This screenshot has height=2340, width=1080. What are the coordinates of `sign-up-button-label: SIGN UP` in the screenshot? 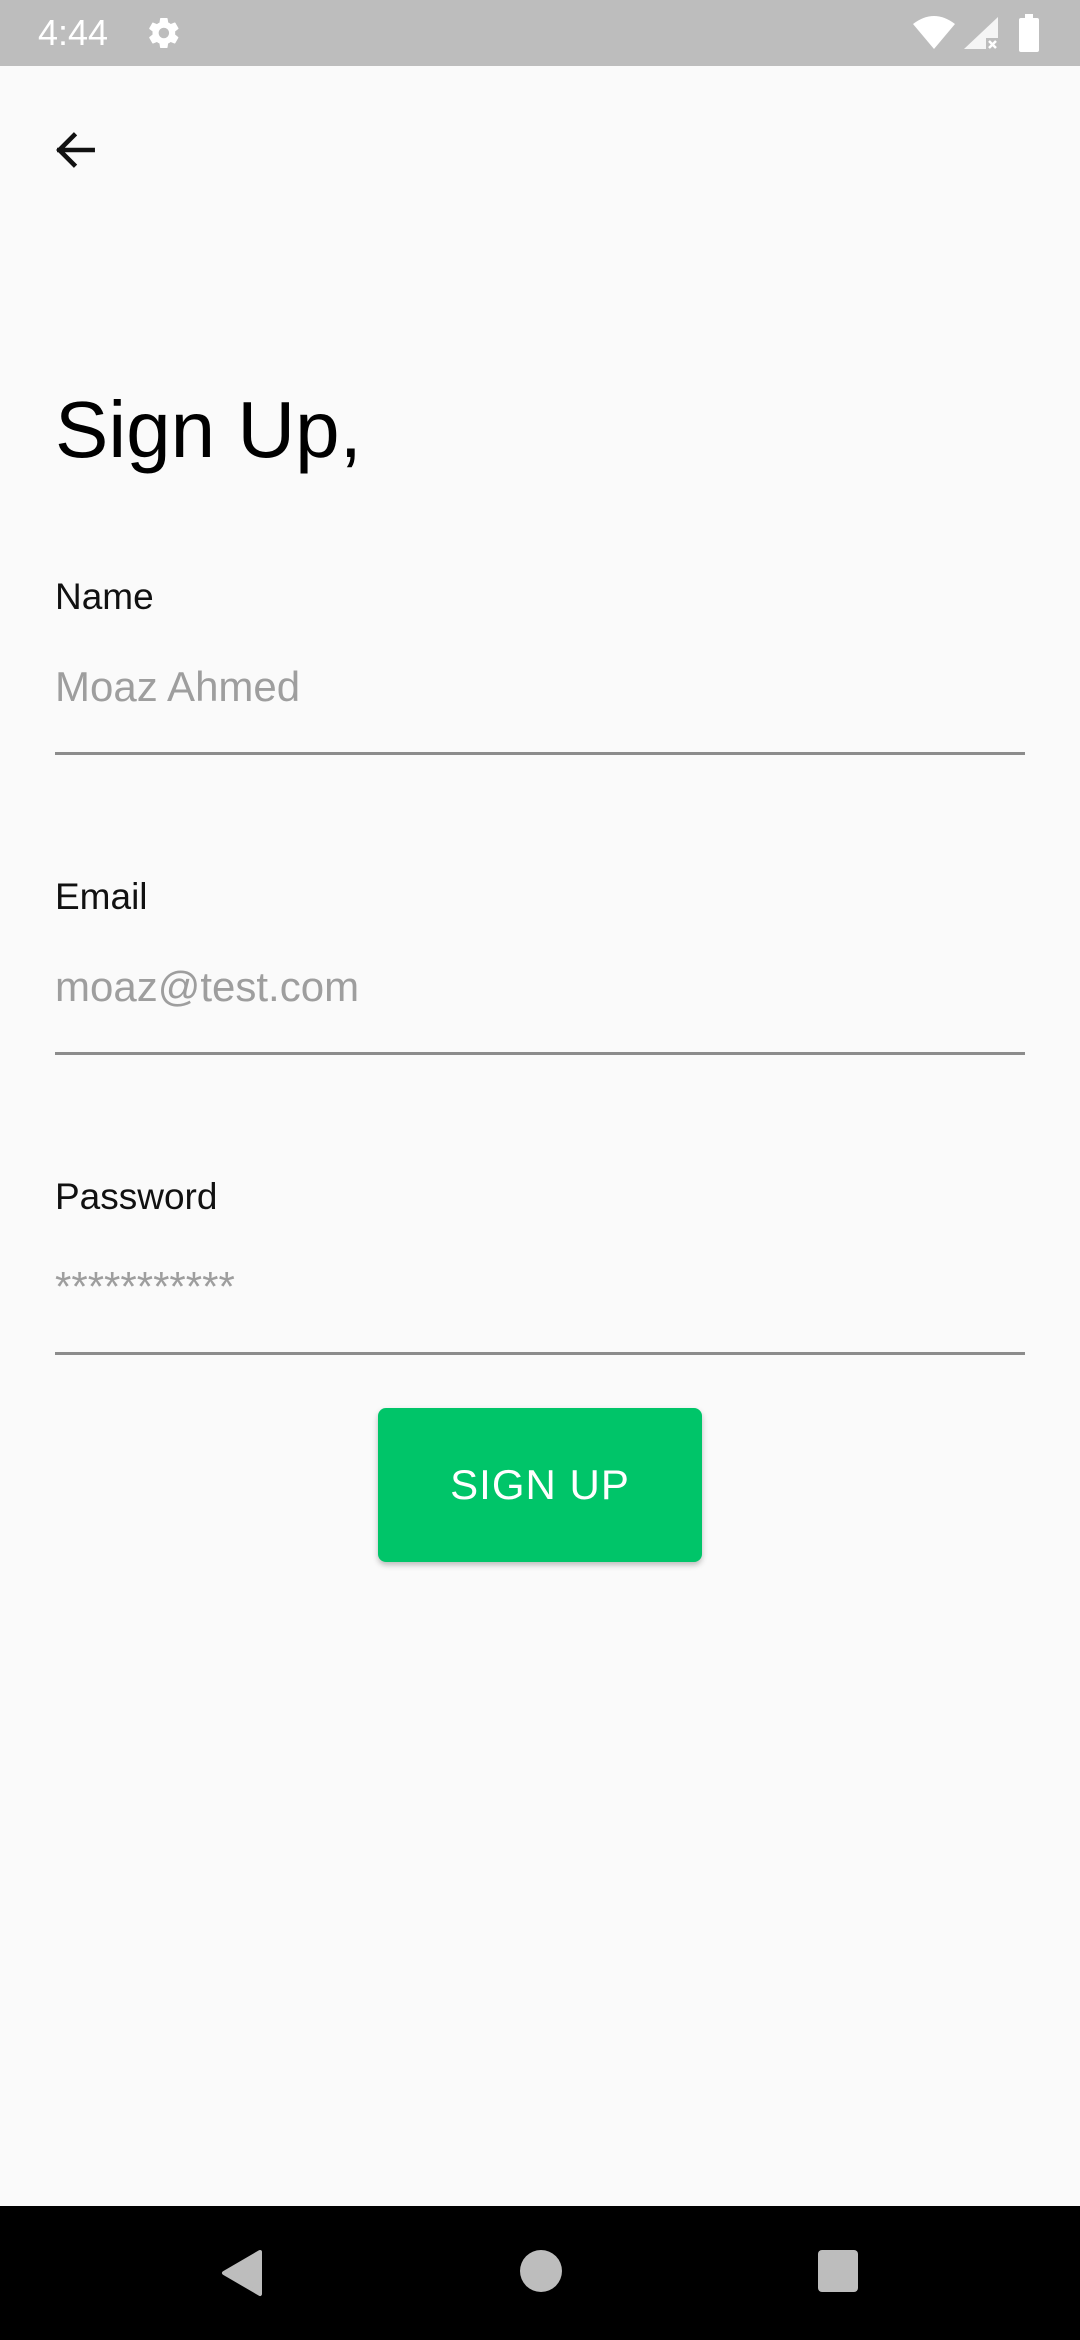 It's located at (540, 1484).